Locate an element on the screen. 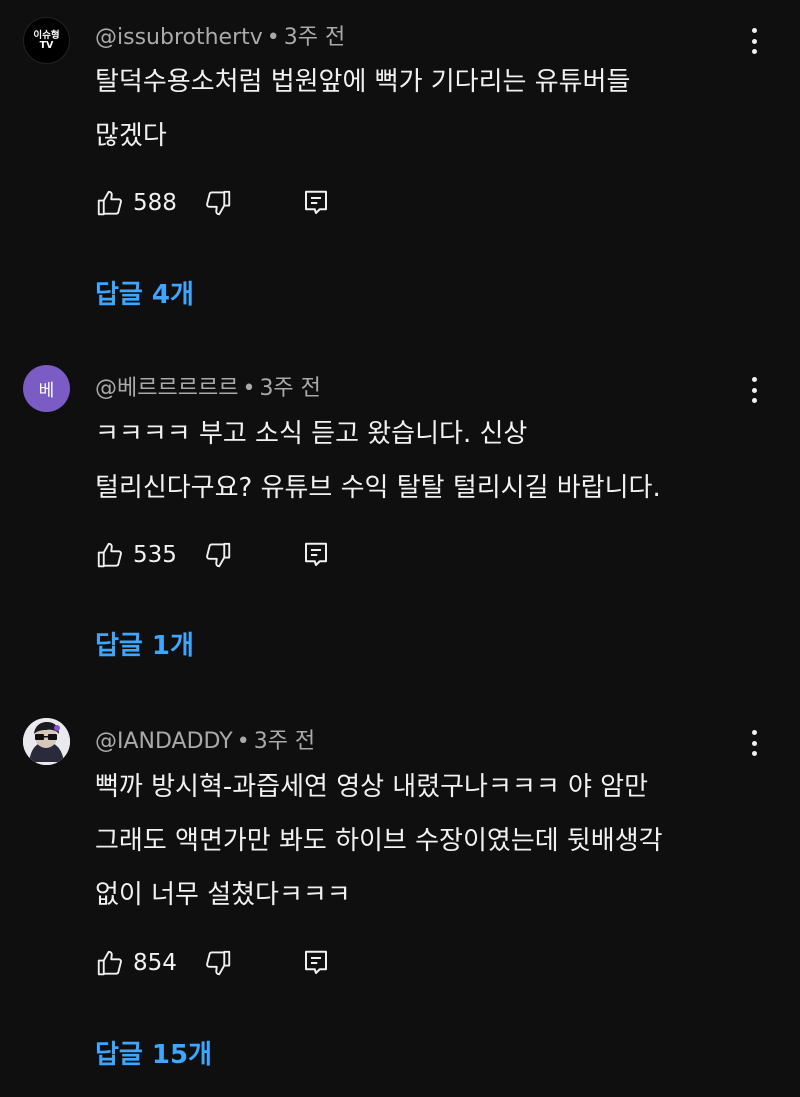 The image size is (800, 1097). replies-button: 답글 1개 is located at coordinates (144, 643).